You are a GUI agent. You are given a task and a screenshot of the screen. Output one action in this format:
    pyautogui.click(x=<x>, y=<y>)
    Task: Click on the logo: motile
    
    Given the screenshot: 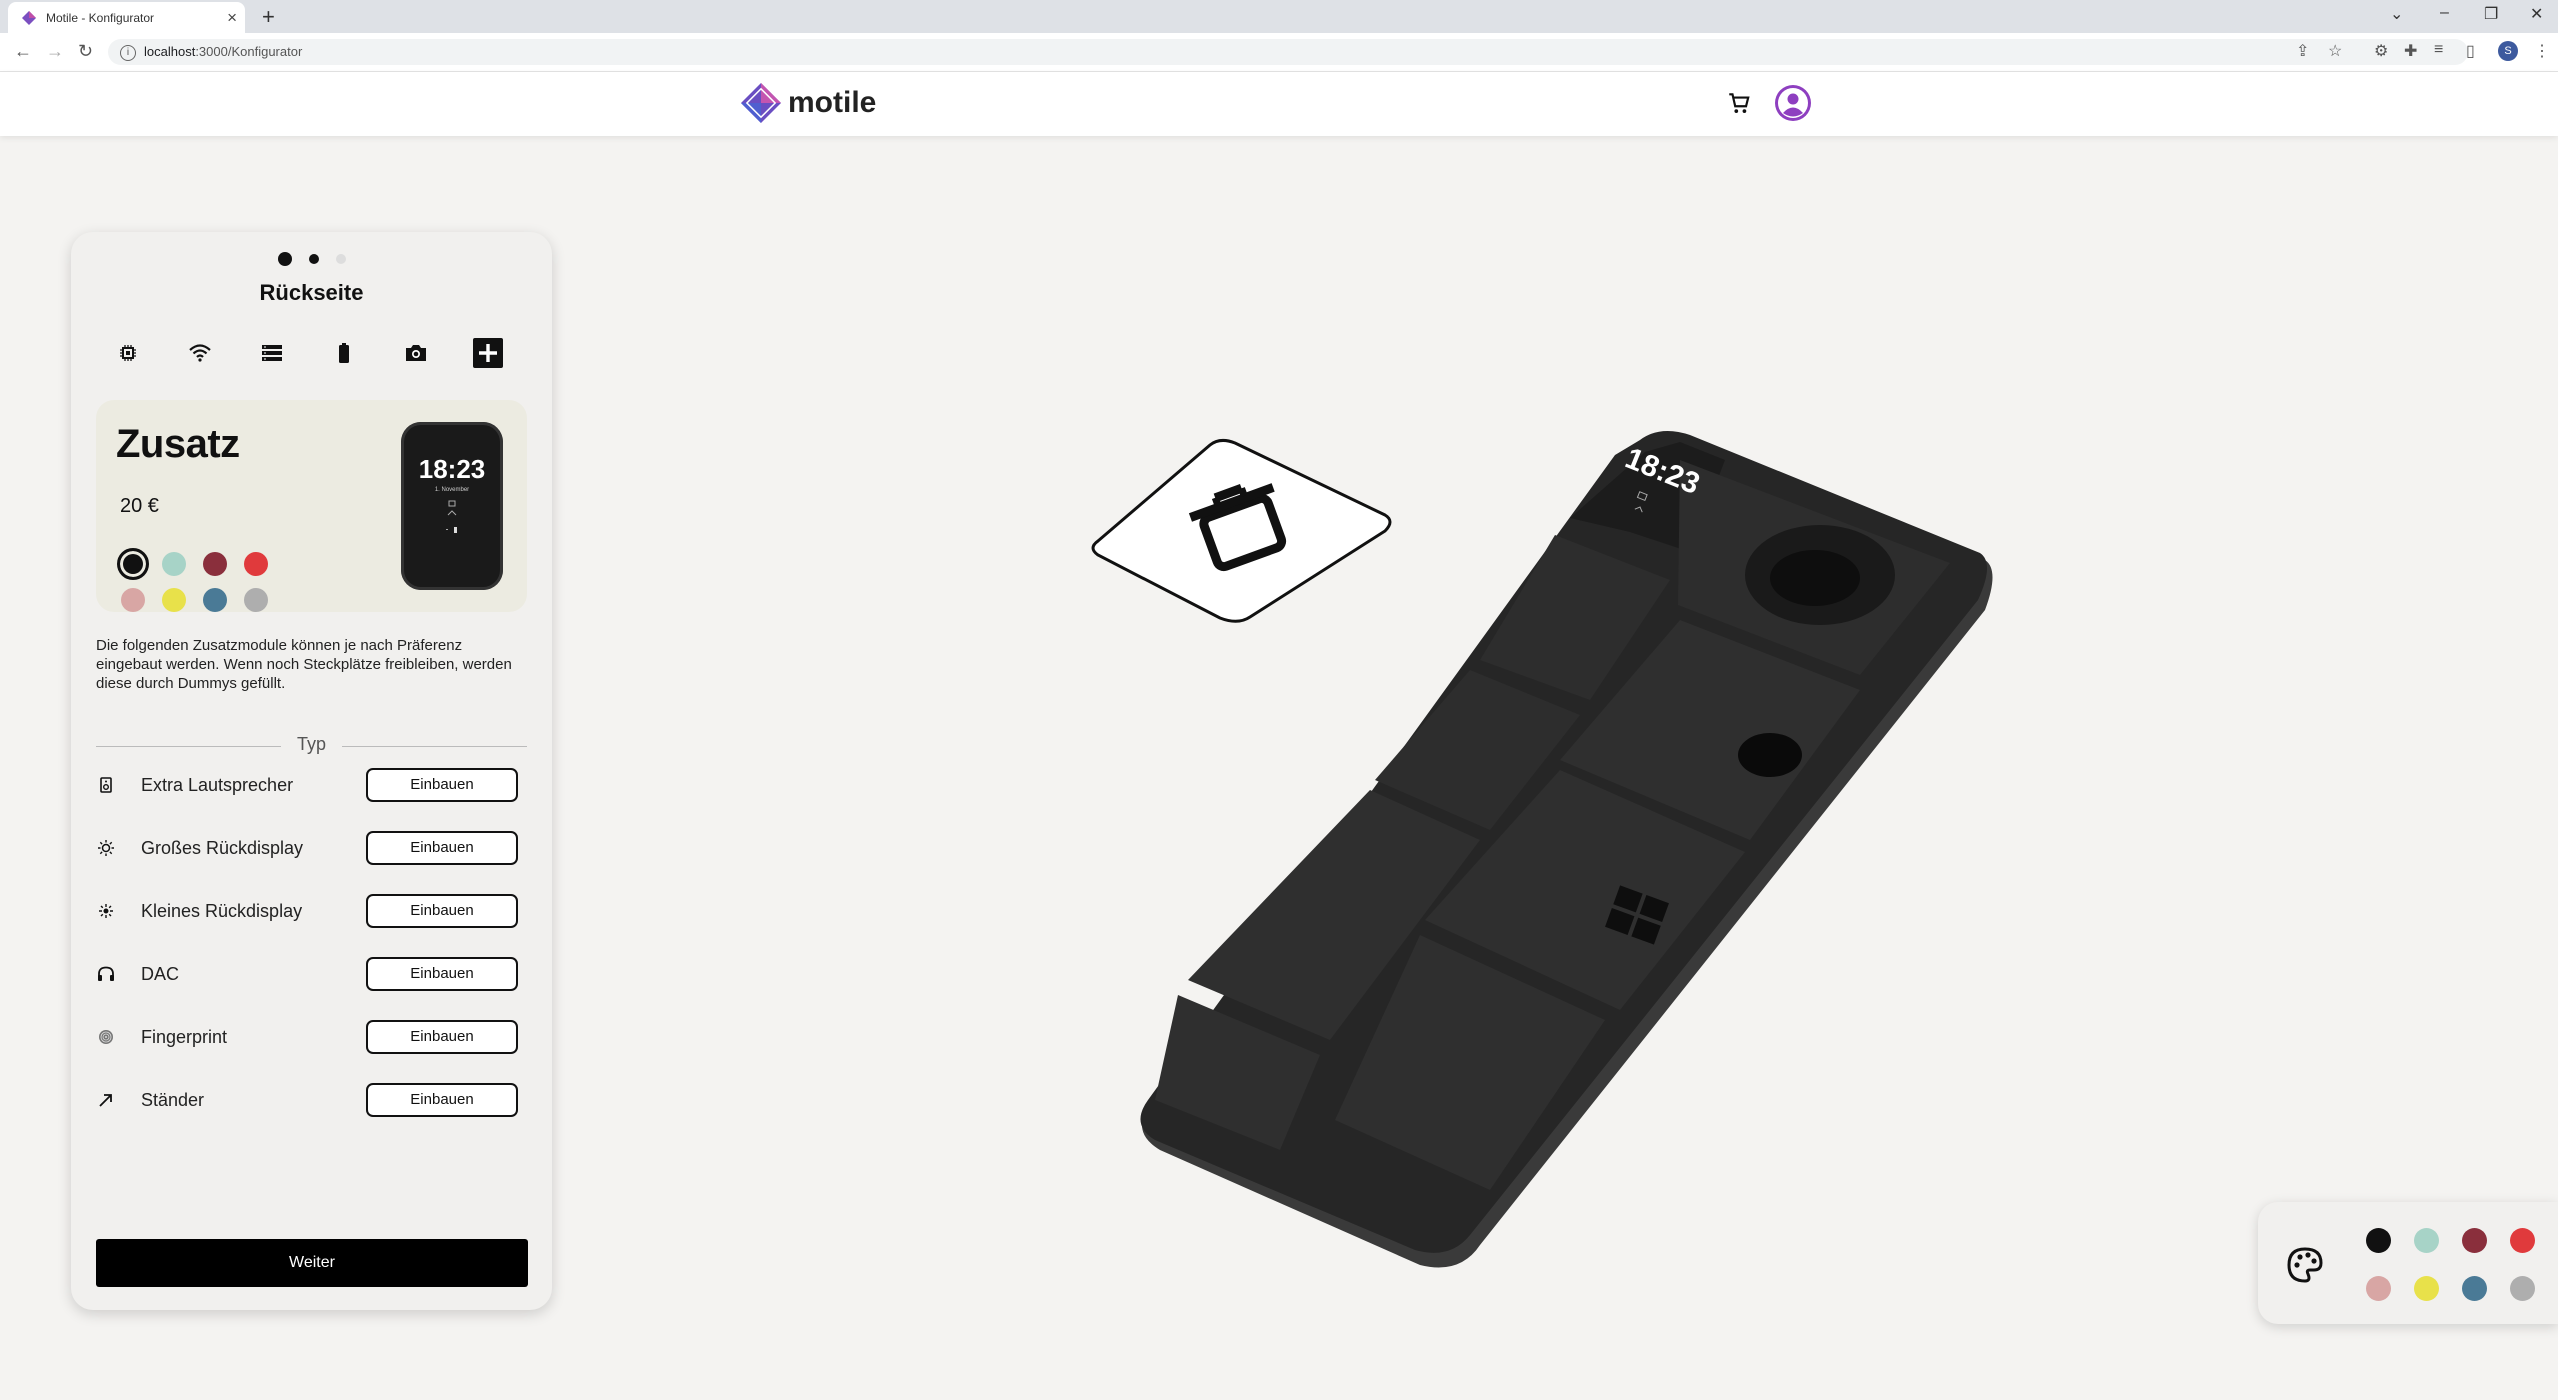 What is the action you would take?
    pyautogui.click(x=808, y=103)
    